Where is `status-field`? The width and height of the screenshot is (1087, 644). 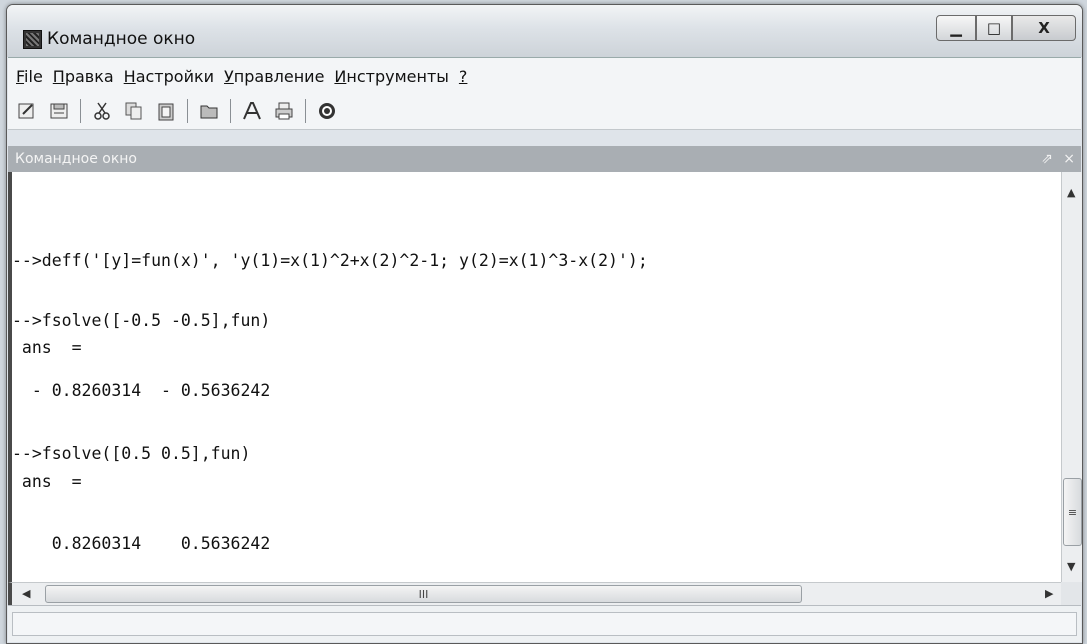
status-field is located at coordinates (544, 624).